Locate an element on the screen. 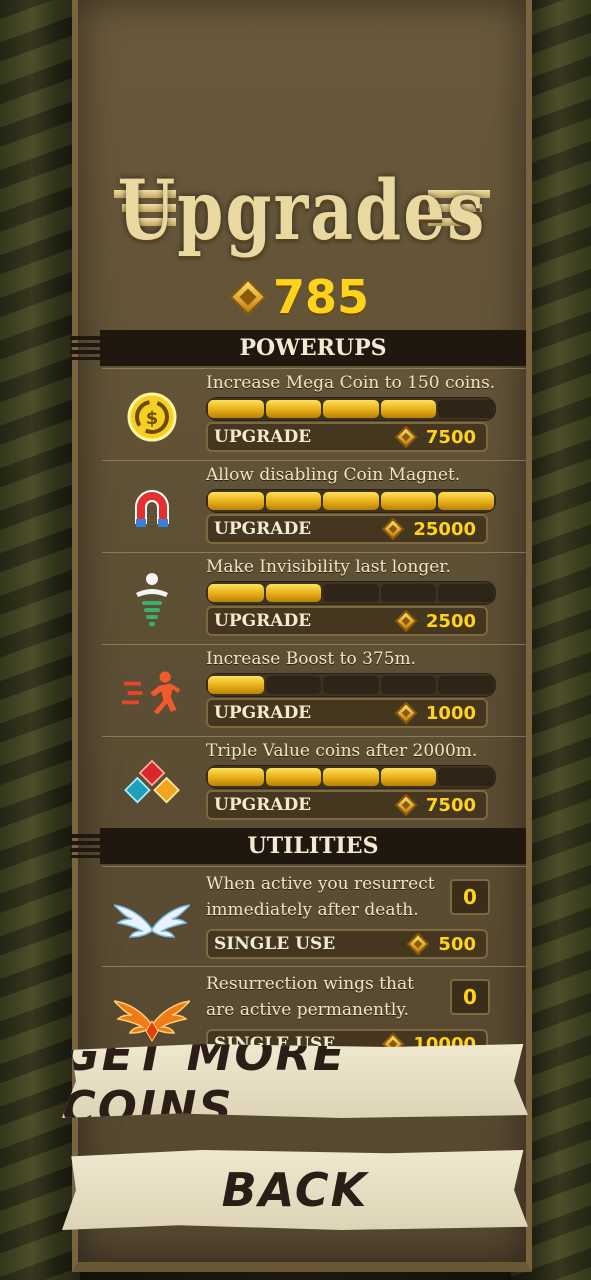  boost-runner-icon is located at coordinates (152, 693).